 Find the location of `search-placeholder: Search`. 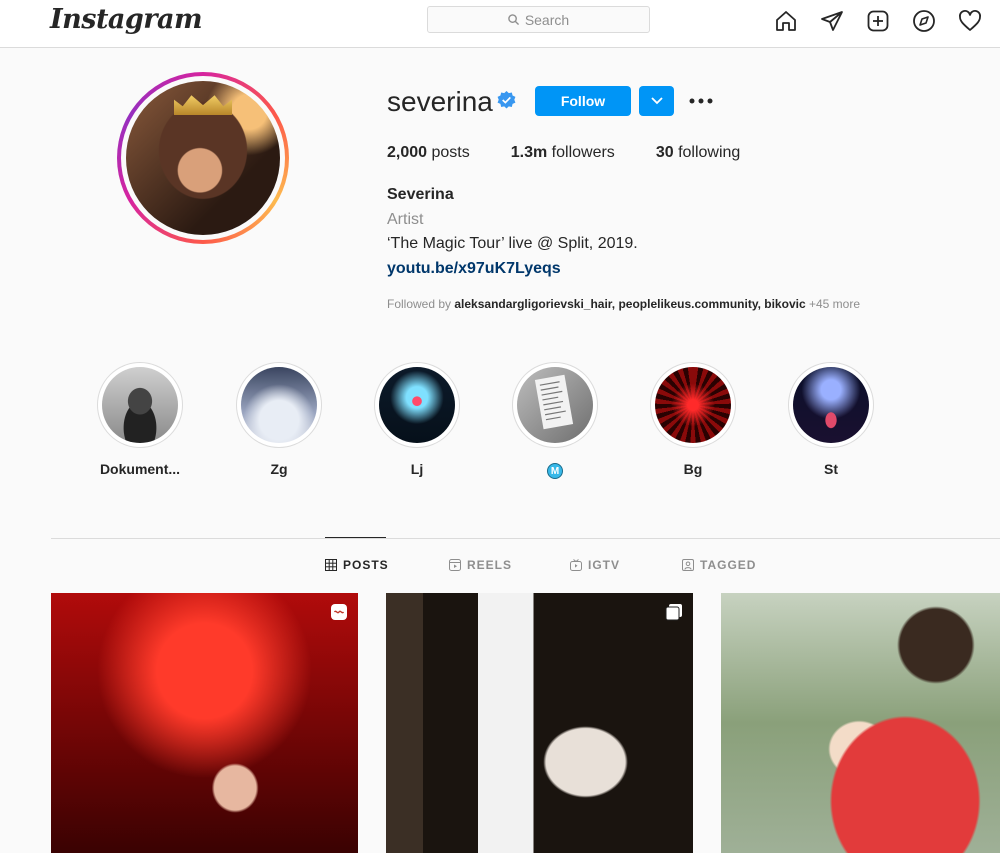

search-placeholder: Search is located at coordinates (547, 19).